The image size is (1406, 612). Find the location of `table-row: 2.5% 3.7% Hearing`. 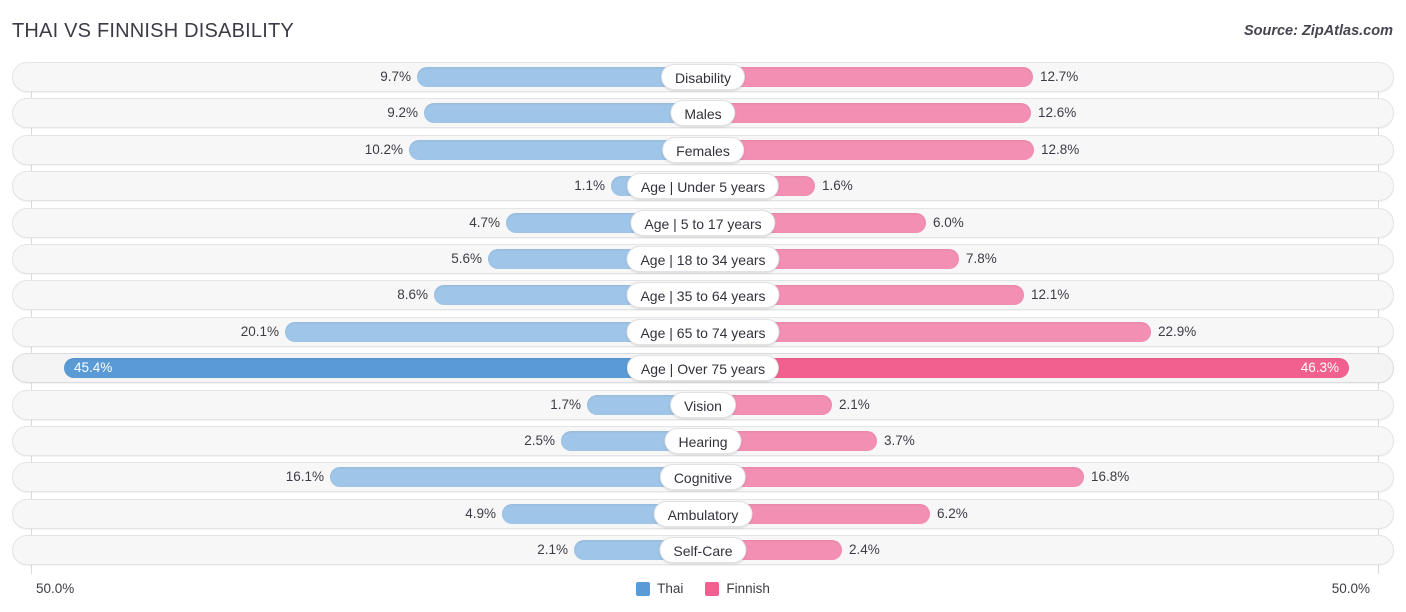

table-row: 2.5% 3.7% Hearing is located at coordinates (703, 440).